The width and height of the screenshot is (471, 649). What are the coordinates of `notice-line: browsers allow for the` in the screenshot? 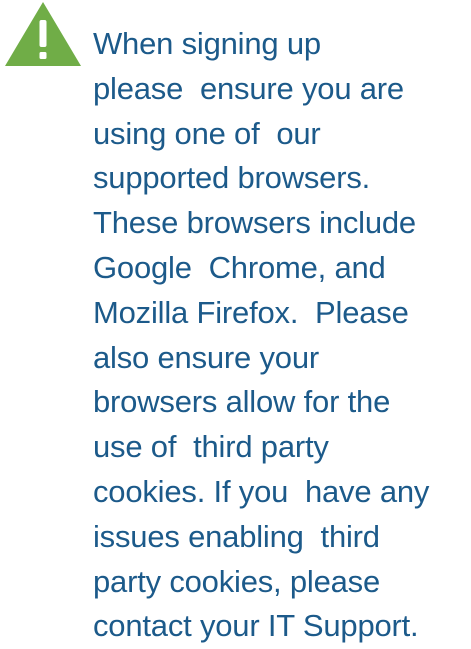 It's located at (242, 402).